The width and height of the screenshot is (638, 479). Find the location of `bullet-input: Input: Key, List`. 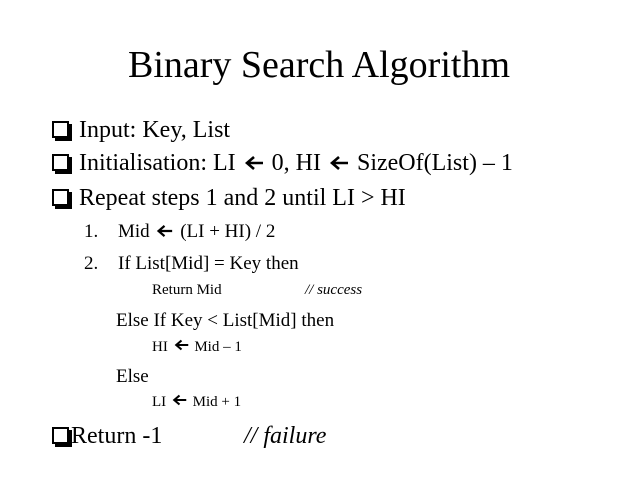

bullet-input: Input: Key, List is located at coordinates (141, 130).